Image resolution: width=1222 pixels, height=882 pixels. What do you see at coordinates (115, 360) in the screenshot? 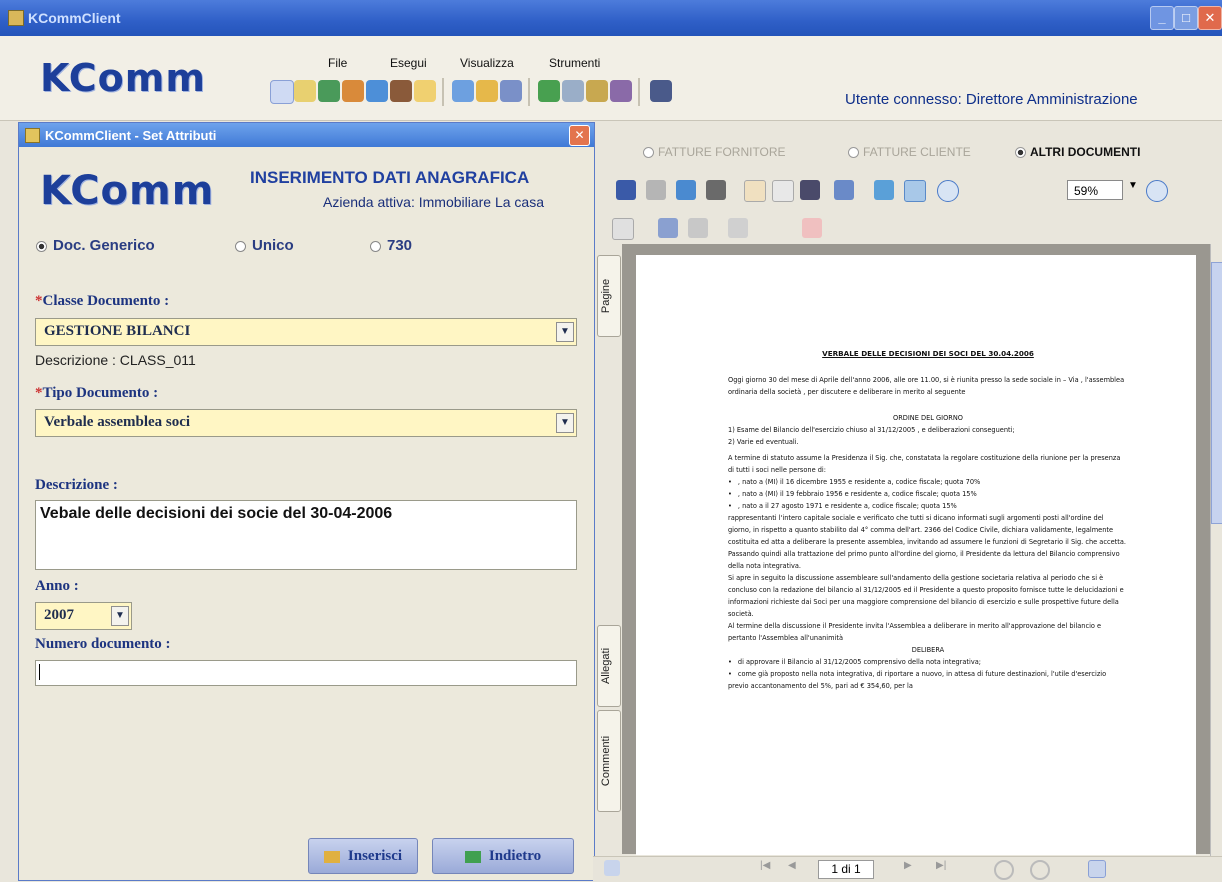
I see `classe-description: Descrizione : CLASS_011` at bounding box center [115, 360].